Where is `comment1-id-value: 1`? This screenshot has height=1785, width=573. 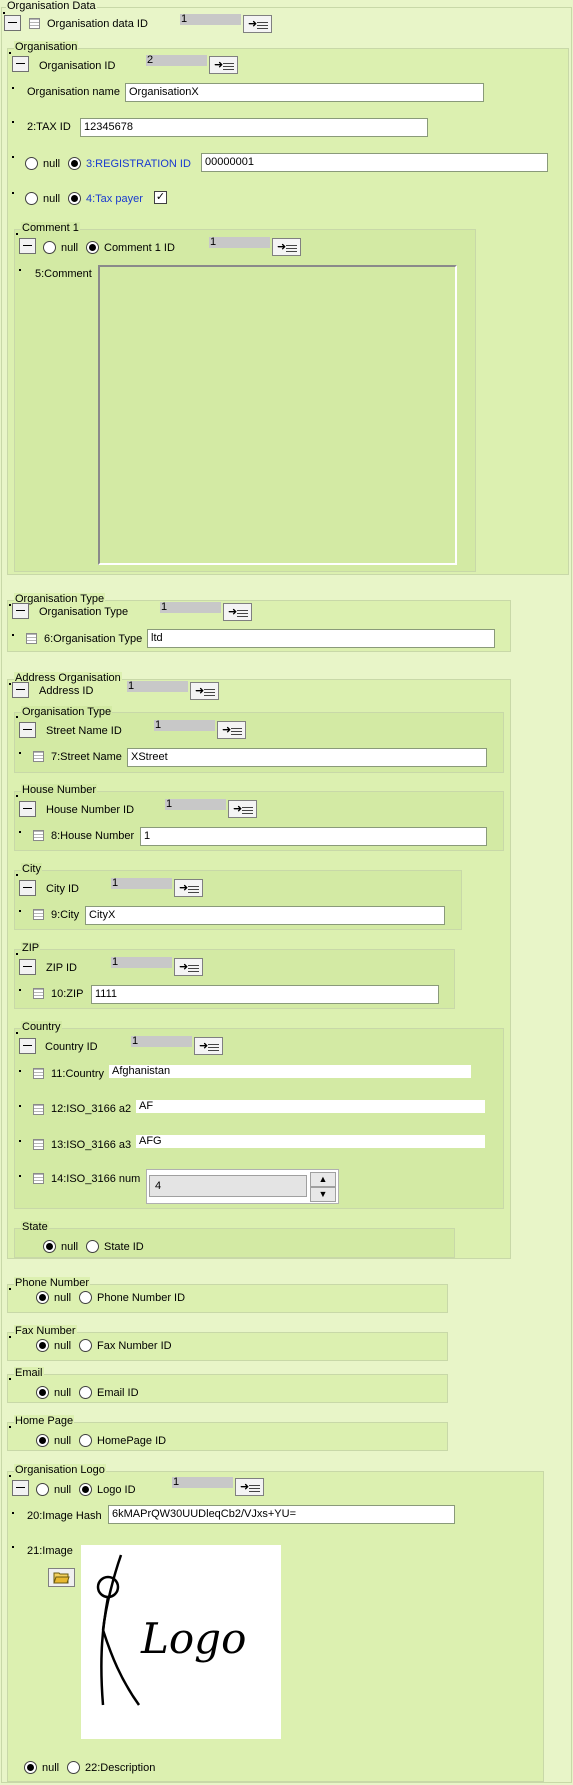
comment1-id-value: 1 is located at coordinates (239, 242).